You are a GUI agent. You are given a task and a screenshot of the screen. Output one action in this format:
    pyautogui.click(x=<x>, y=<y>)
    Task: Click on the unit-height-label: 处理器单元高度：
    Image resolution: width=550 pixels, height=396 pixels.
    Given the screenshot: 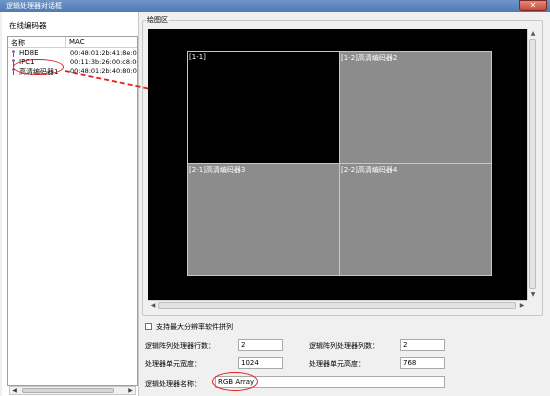 What is the action you would take?
    pyautogui.click(x=337, y=364)
    